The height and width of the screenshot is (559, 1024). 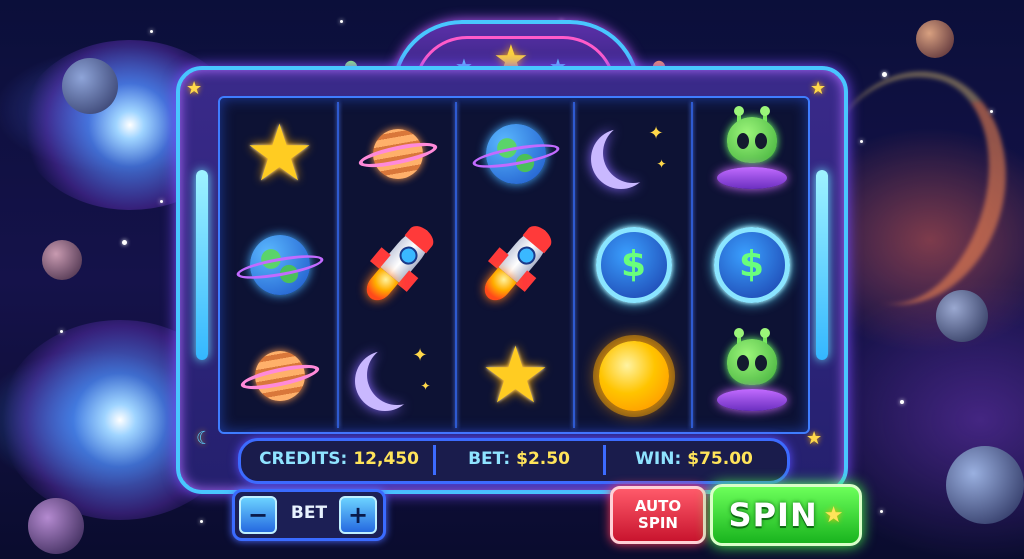 What do you see at coordinates (202, 265) in the screenshot?
I see `left-light-bar` at bounding box center [202, 265].